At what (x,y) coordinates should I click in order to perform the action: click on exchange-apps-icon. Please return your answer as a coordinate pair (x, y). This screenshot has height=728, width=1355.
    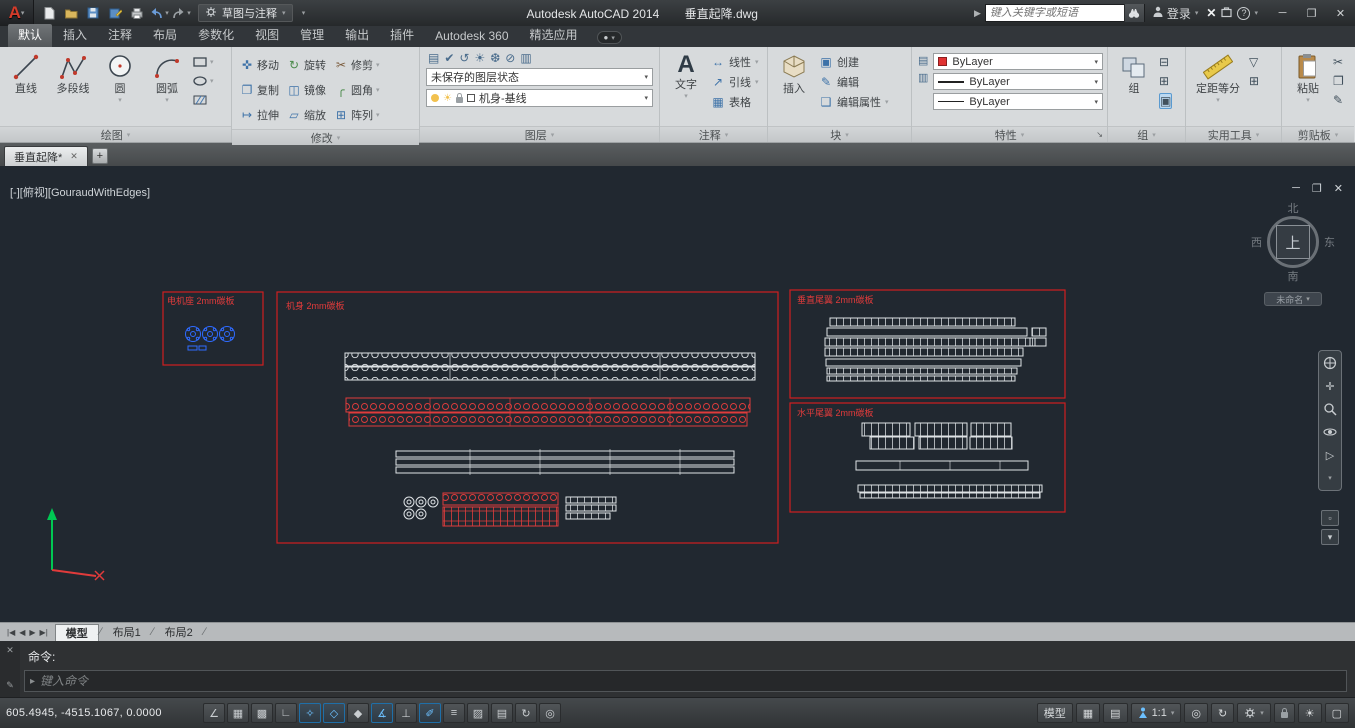
    Looking at the image, I should click on (1226, 13).